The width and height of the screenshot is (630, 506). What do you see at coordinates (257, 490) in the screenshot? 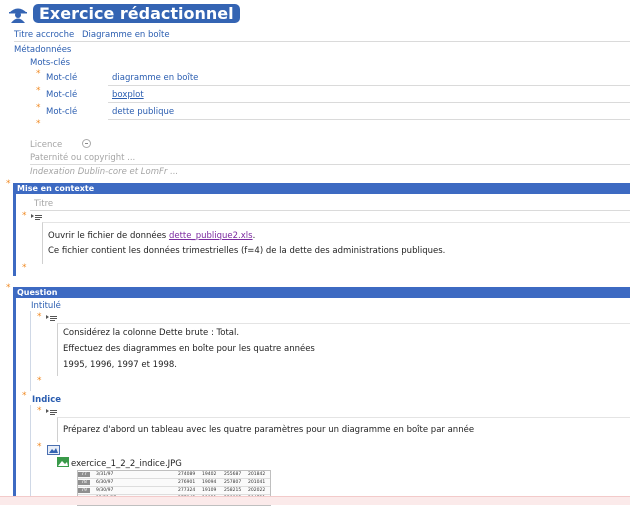
I see `thumb-cell: 202022` at bounding box center [257, 490].